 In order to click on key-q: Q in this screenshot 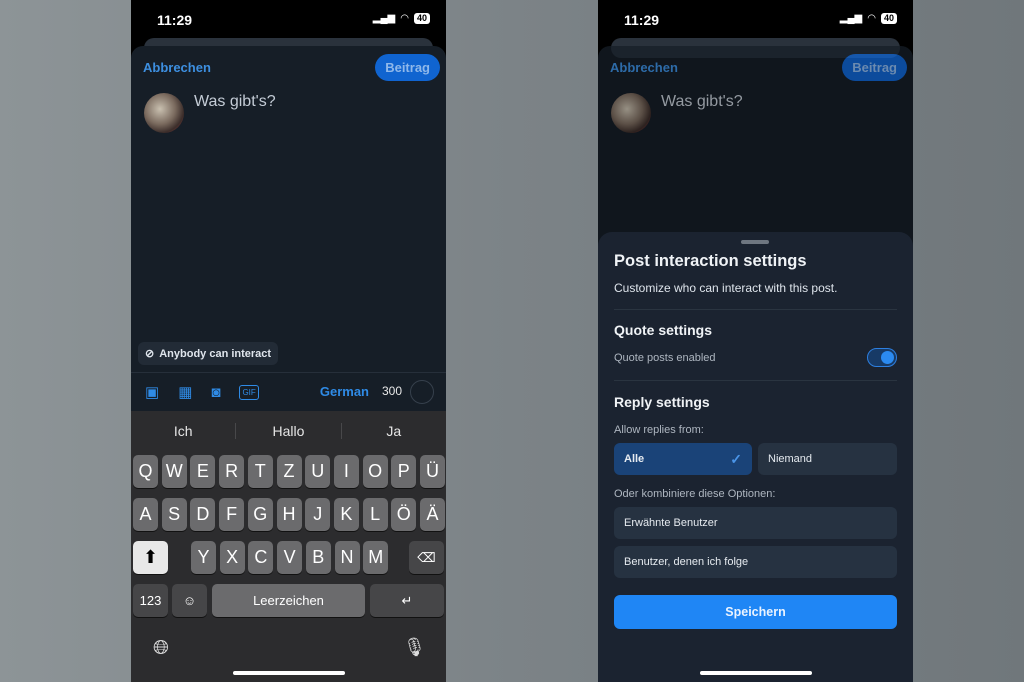, I will do `click(145, 471)`.